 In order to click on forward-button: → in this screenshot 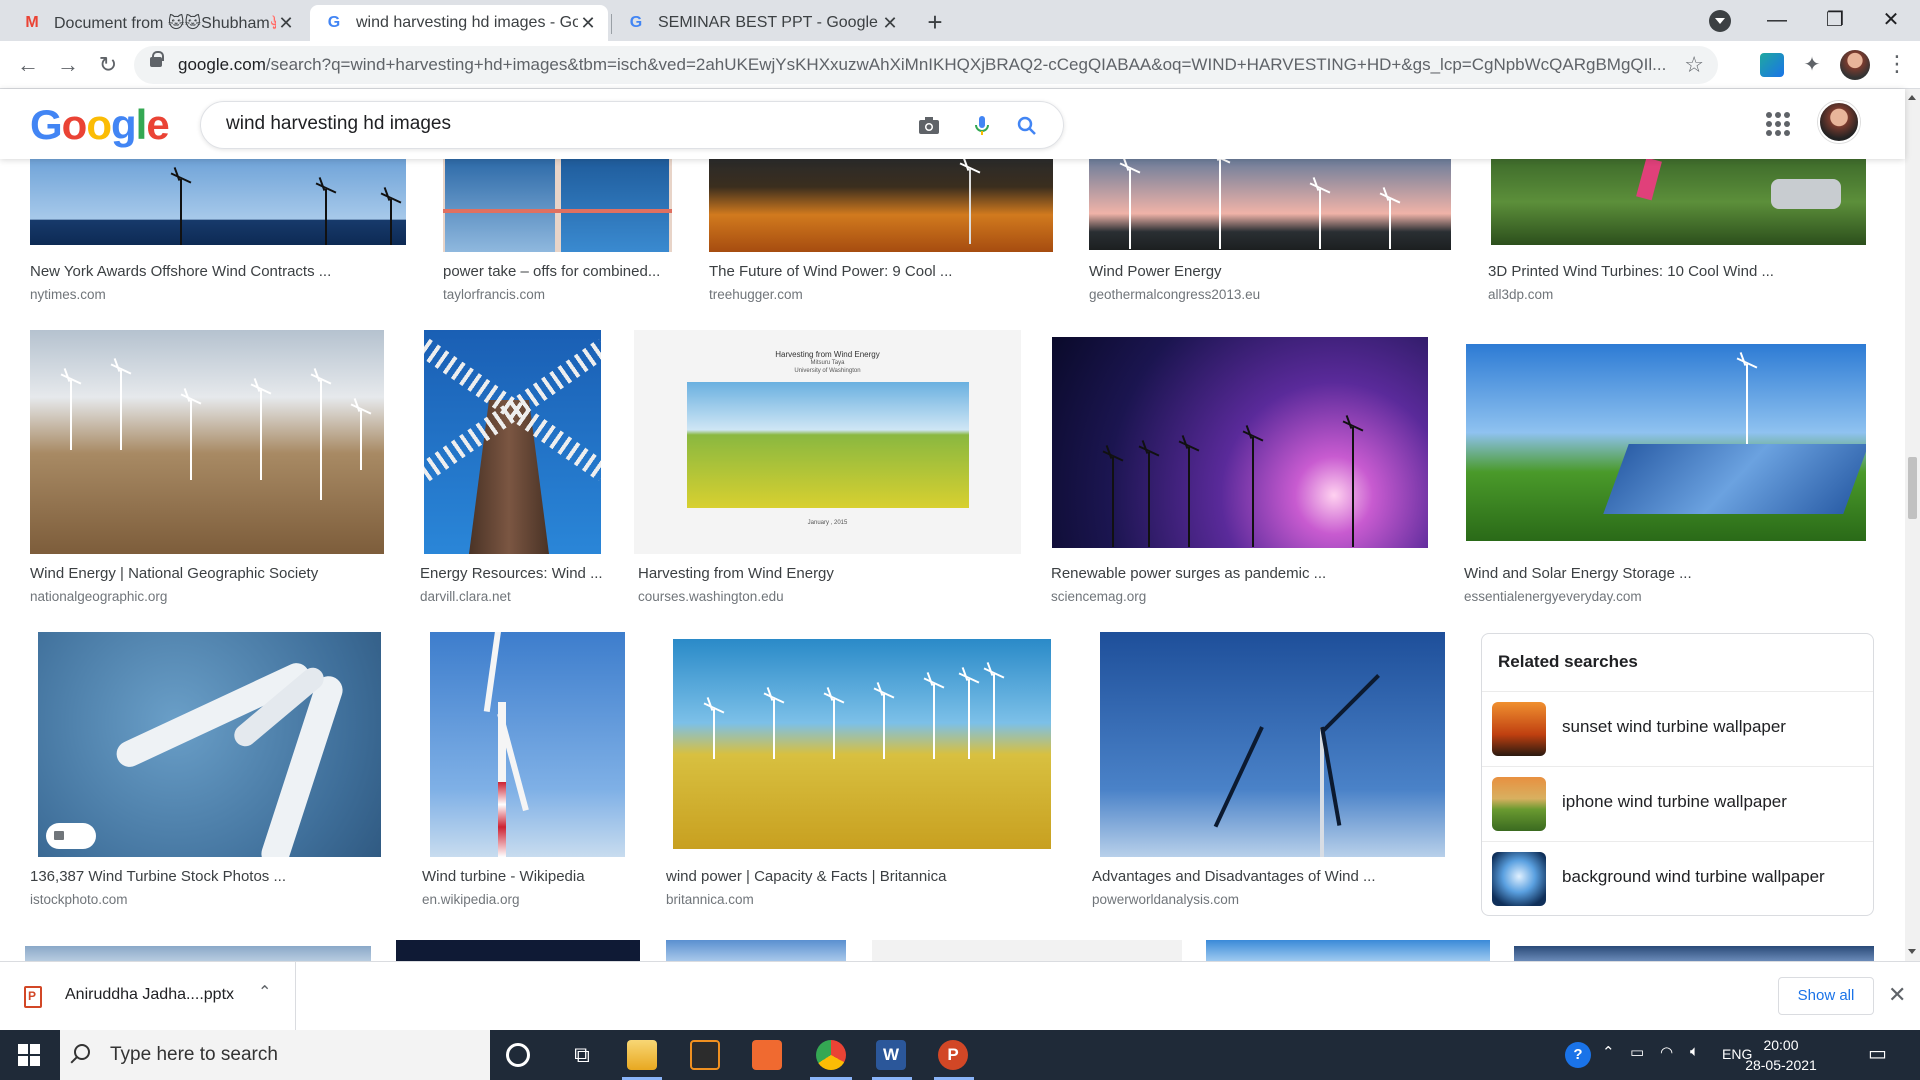, I will do `click(68, 65)`.